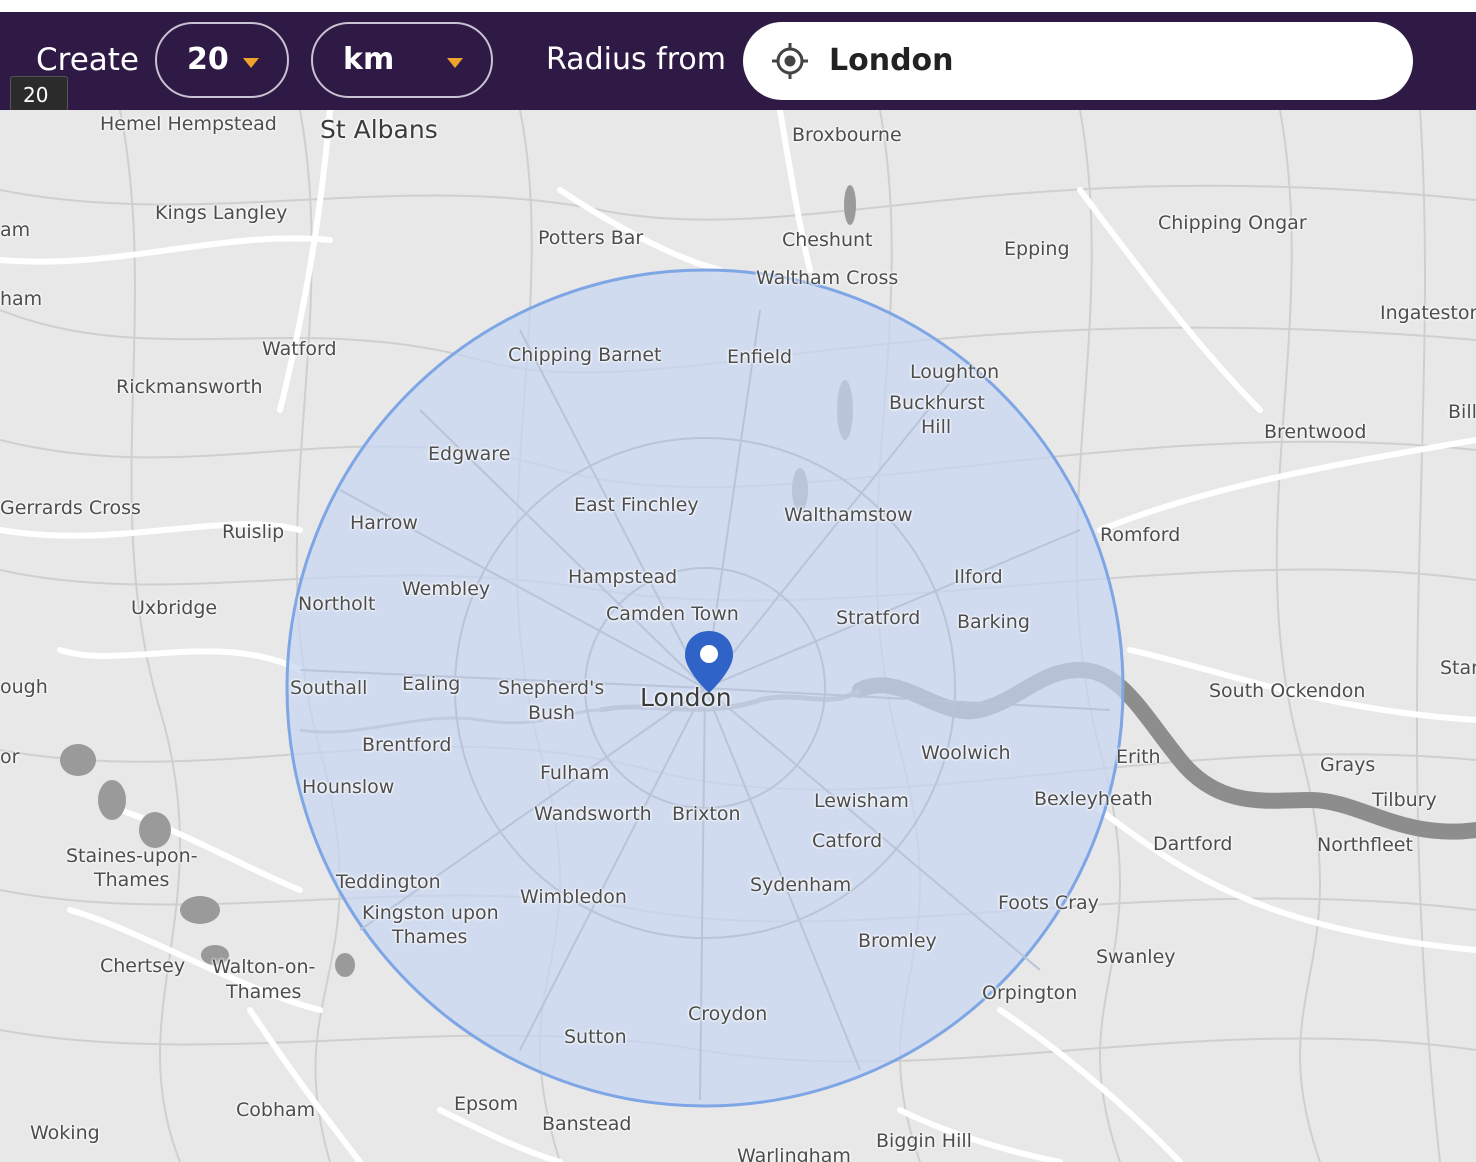 This screenshot has height=1162, width=1476. I want to click on radius-value-dropdown: 20, so click(222, 60).